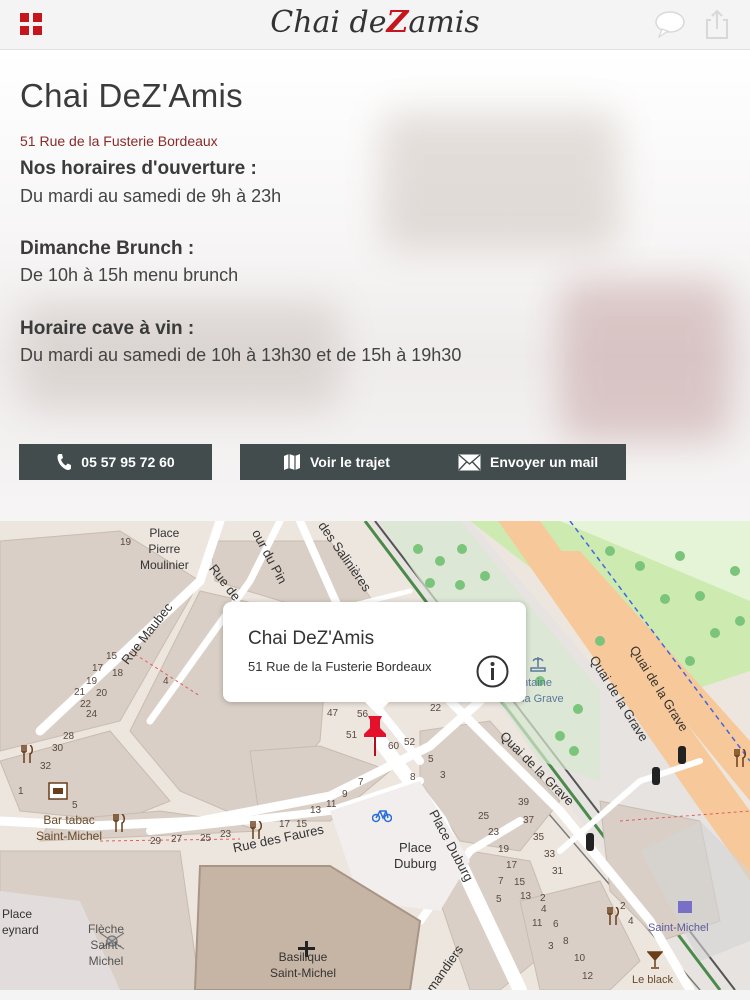 This screenshot has width=750, height=1000. I want to click on brunch-label: Dimanche Brunch :, so click(107, 248).